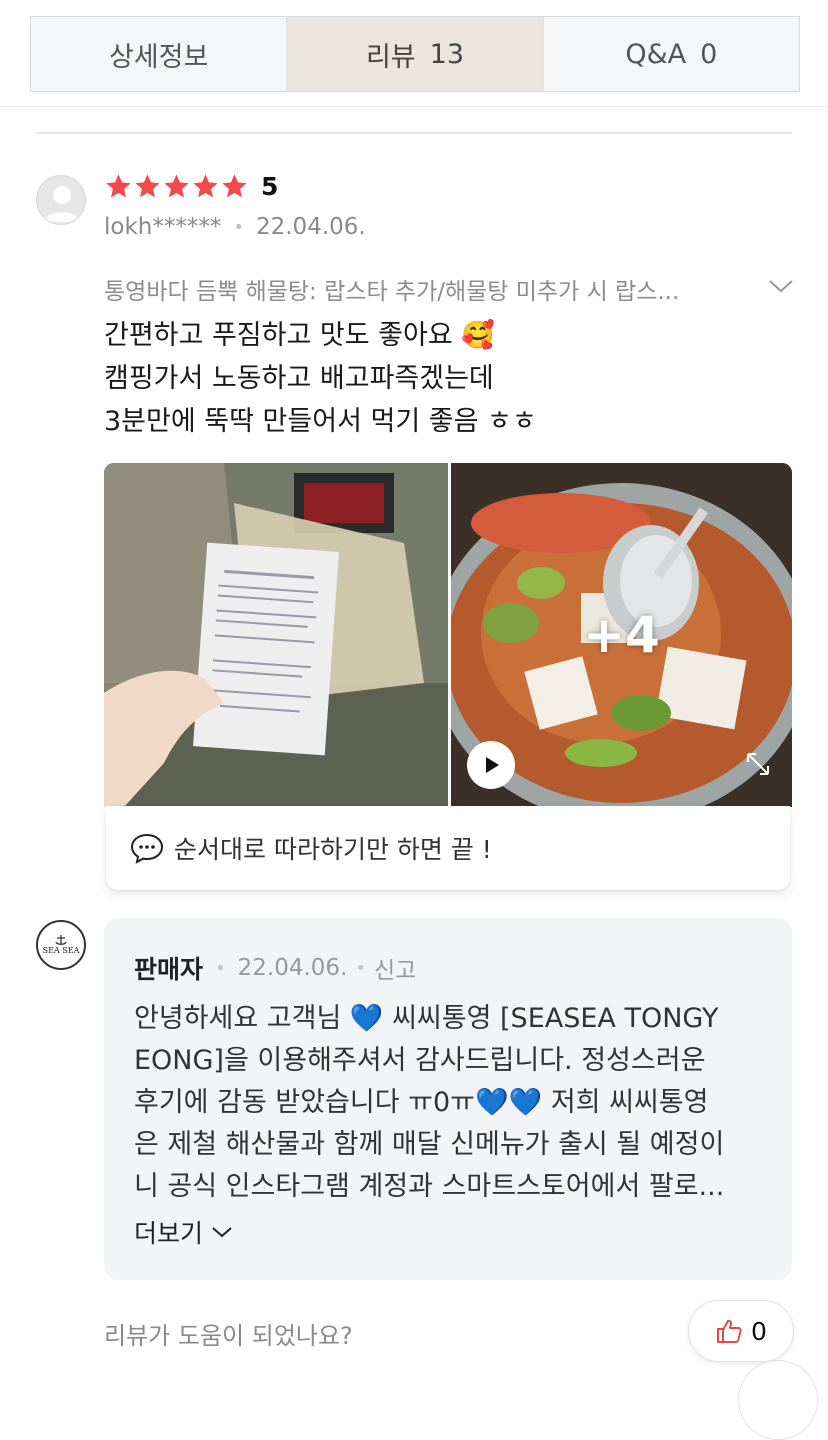  Describe the element at coordinates (62, 204) in the screenshot. I see `person-icon` at that location.